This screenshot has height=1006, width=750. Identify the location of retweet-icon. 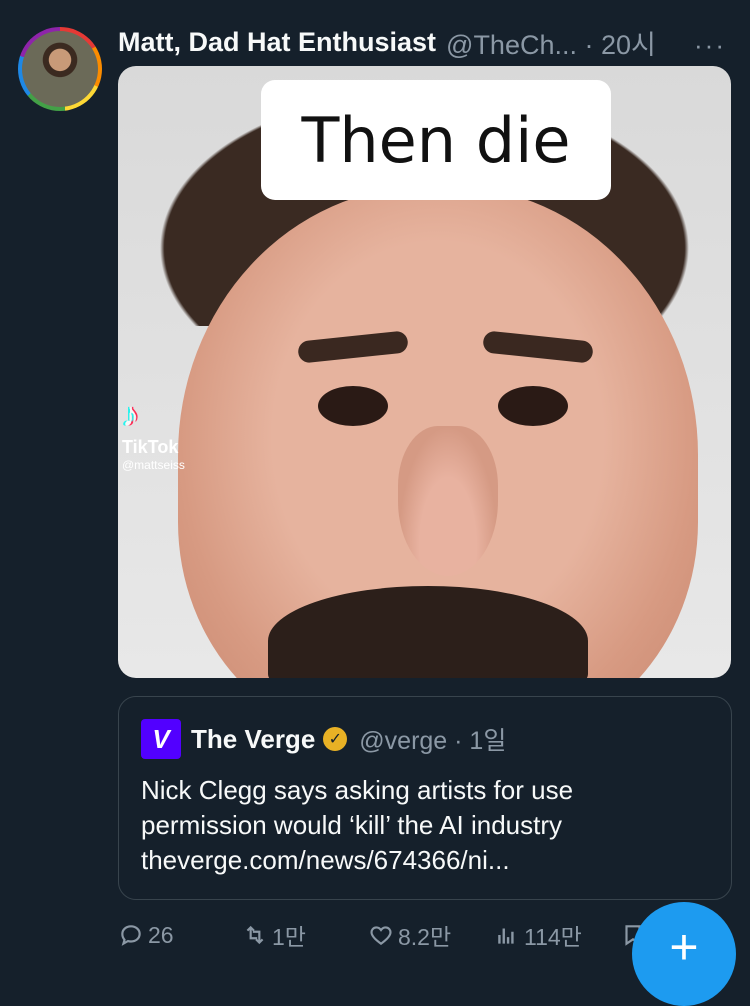
(255, 935).